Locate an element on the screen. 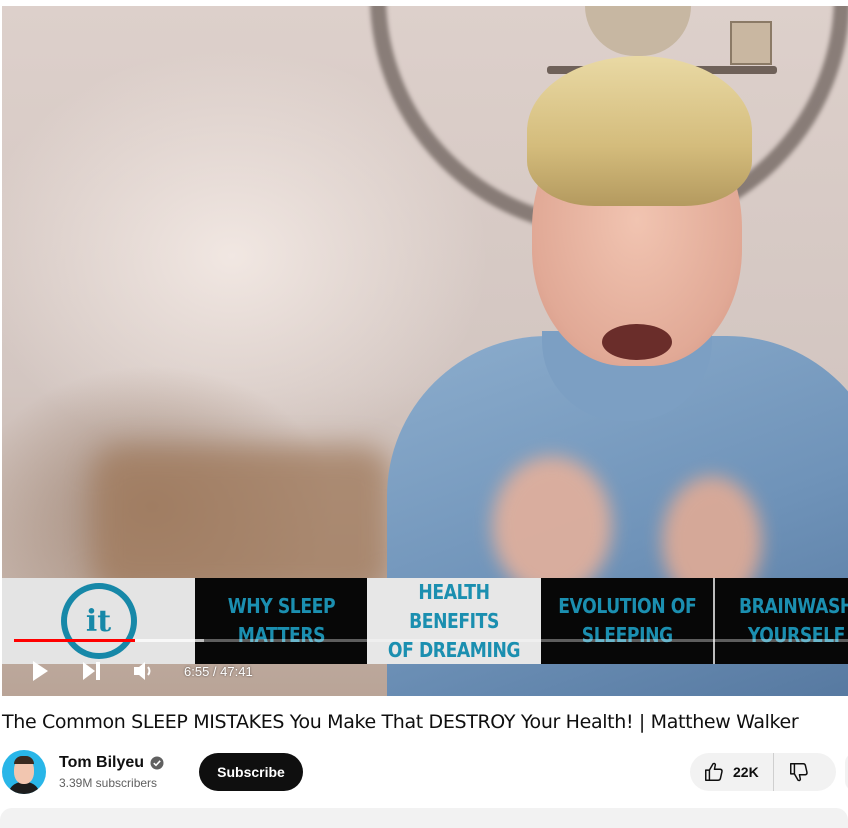 This screenshot has width=848, height=828. subscribe-button: Subscribe is located at coordinates (251, 772).